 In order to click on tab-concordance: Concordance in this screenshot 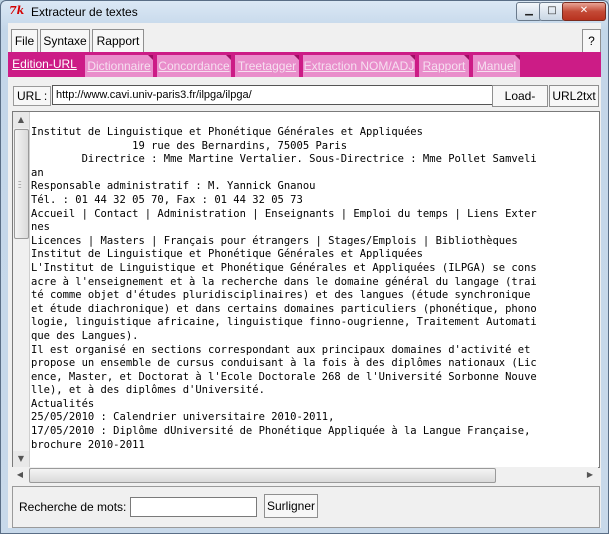, I will do `click(194, 66)`.